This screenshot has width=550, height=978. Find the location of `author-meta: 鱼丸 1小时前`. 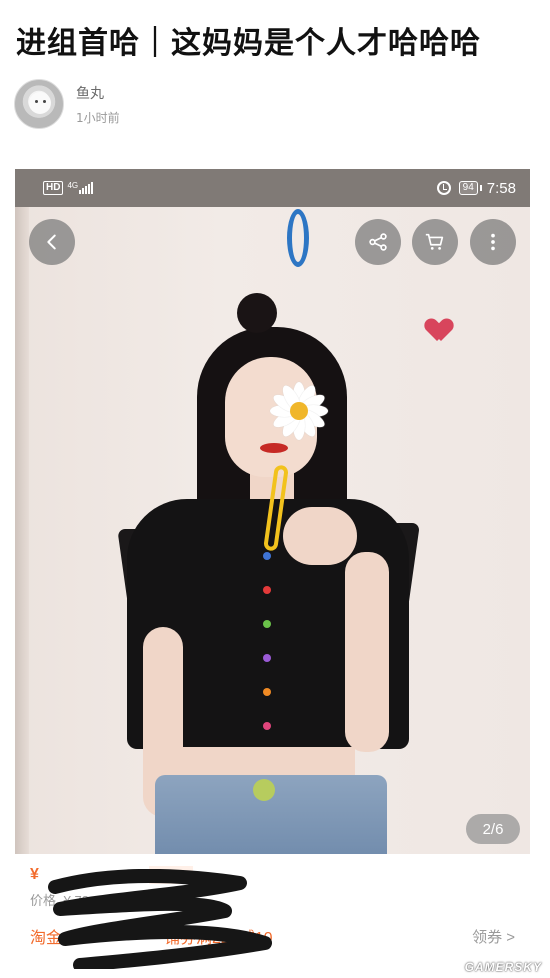

author-meta: 鱼丸 1小时前 is located at coordinates (98, 104).